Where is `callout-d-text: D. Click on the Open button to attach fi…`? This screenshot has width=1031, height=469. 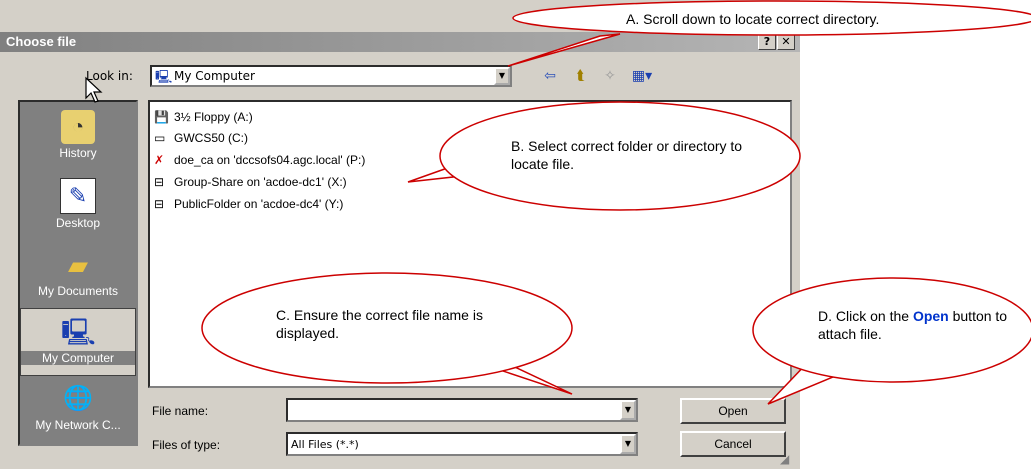 callout-d-text: D. Click on the Open button to attach fi… is located at coordinates (918, 325).